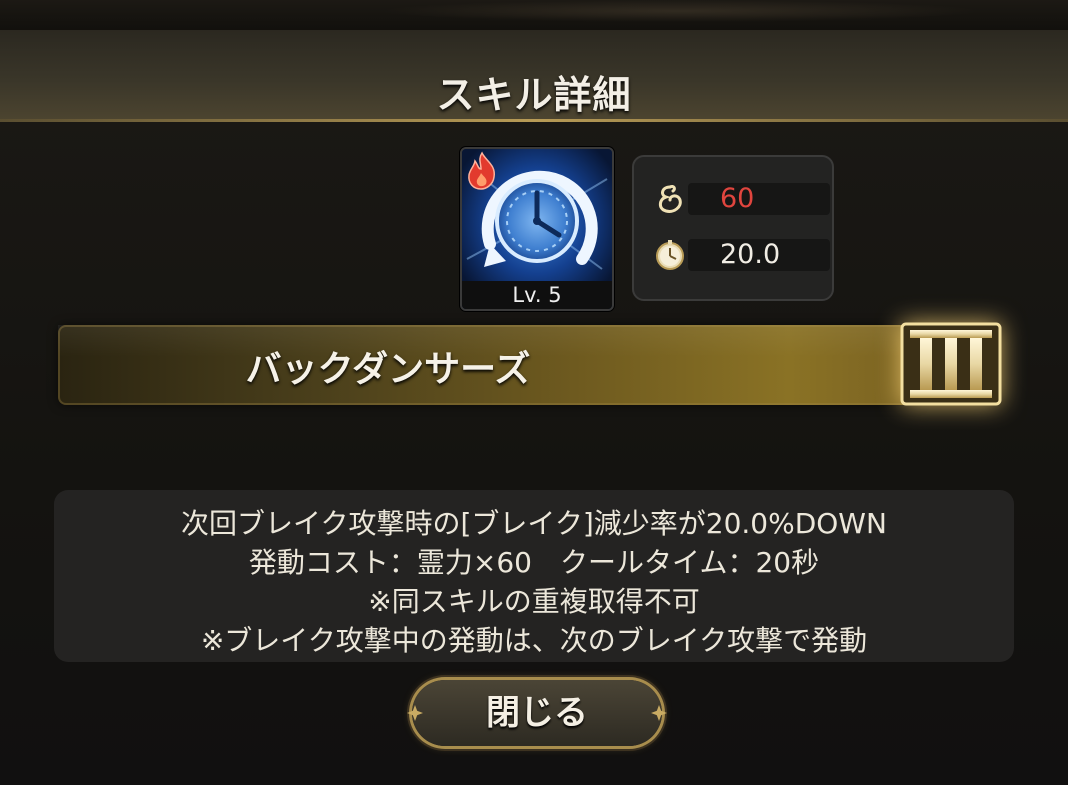  I want to click on close-button-label: 閉じる, so click(537, 713).